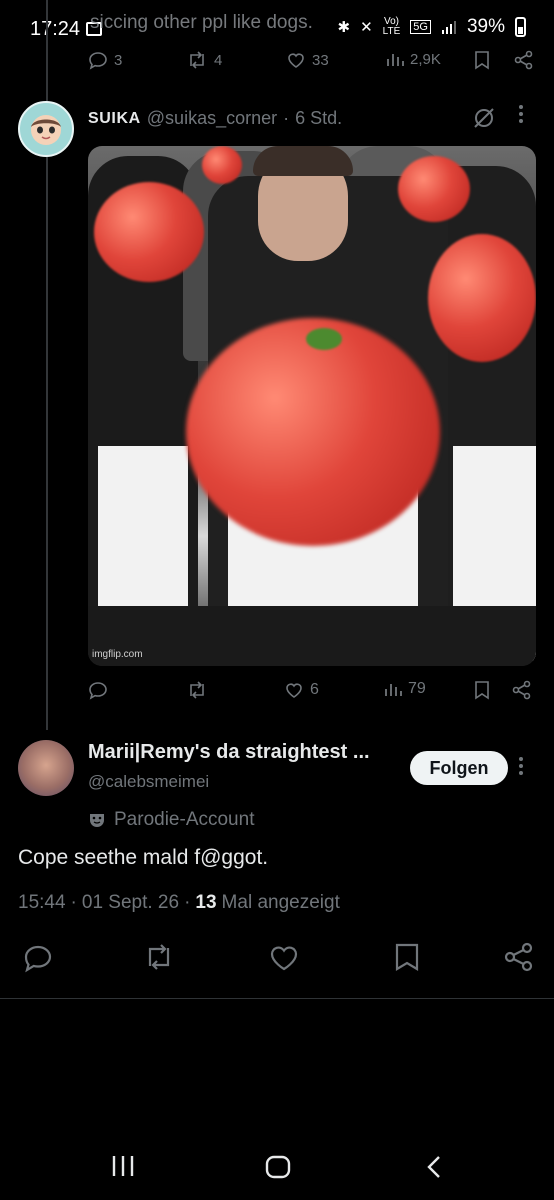 The image size is (554, 1200). I want to click on mute-icon: ✕, so click(366, 27).